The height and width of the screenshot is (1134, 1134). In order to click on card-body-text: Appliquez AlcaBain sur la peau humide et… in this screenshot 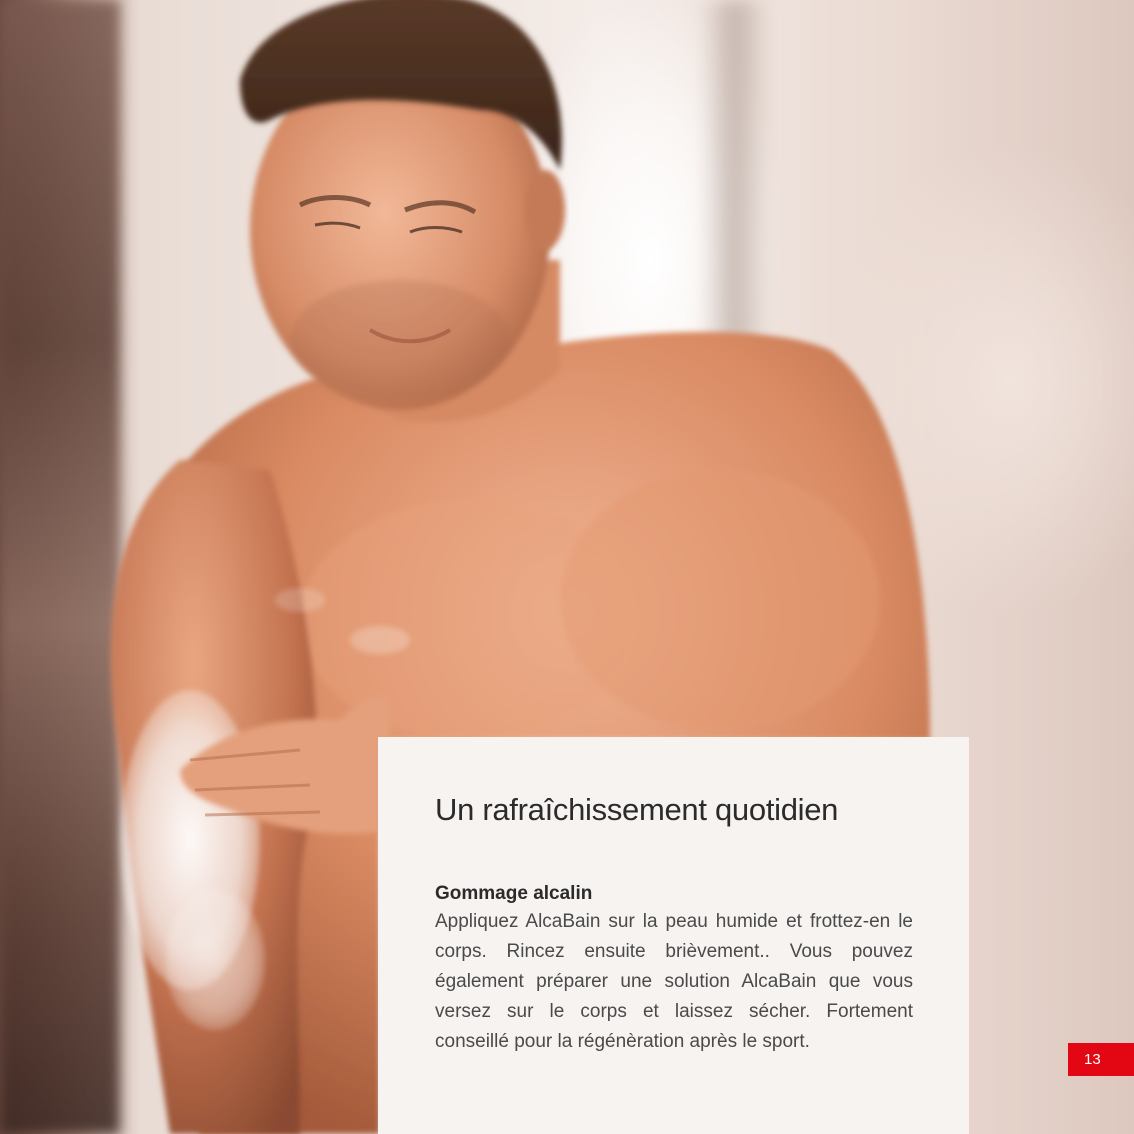, I will do `click(674, 981)`.